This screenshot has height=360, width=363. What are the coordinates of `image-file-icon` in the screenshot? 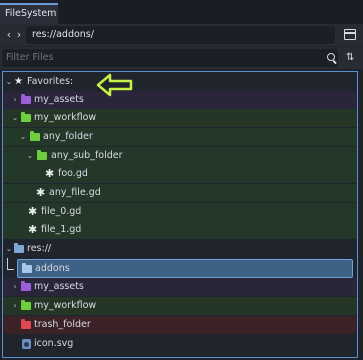 It's located at (26, 344).